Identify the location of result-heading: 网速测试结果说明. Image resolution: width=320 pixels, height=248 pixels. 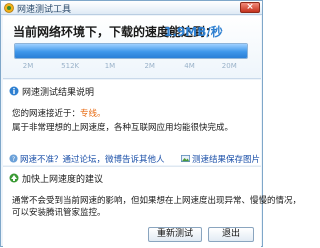
(52, 91).